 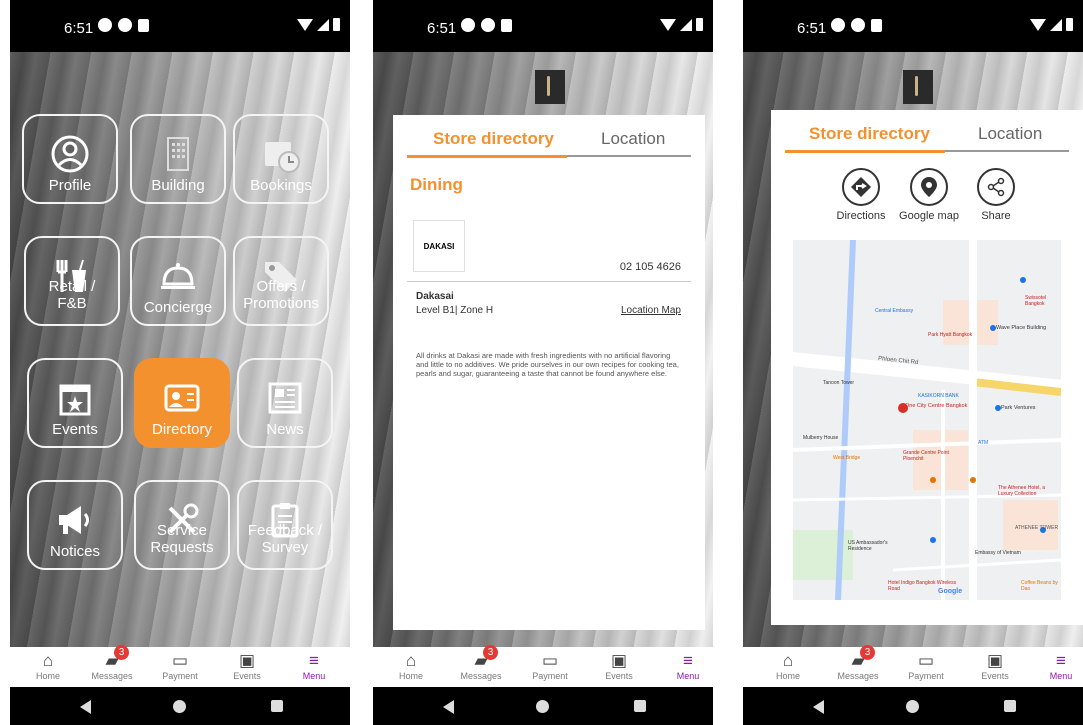 I want to click on store-logo-text: DAKASI, so click(x=439, y=246).